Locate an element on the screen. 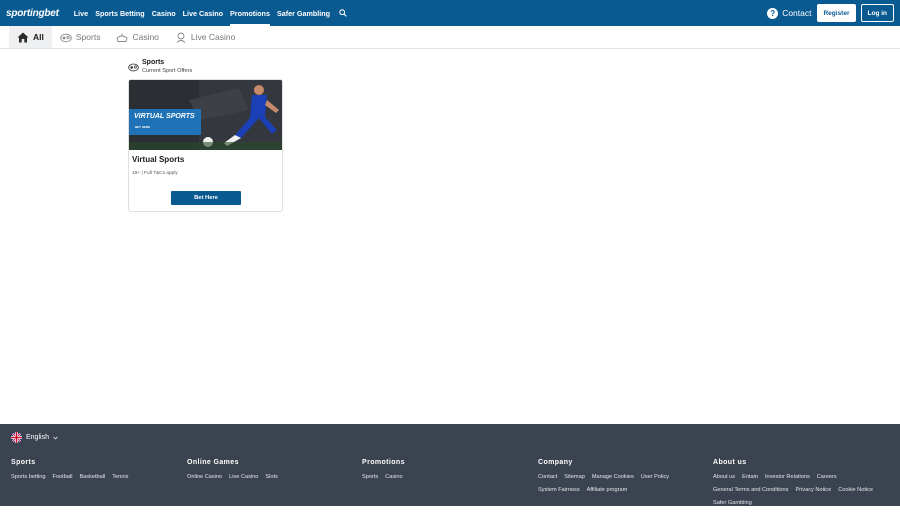  offer-title: Virtual Sports is located at coordinates (158, 159).